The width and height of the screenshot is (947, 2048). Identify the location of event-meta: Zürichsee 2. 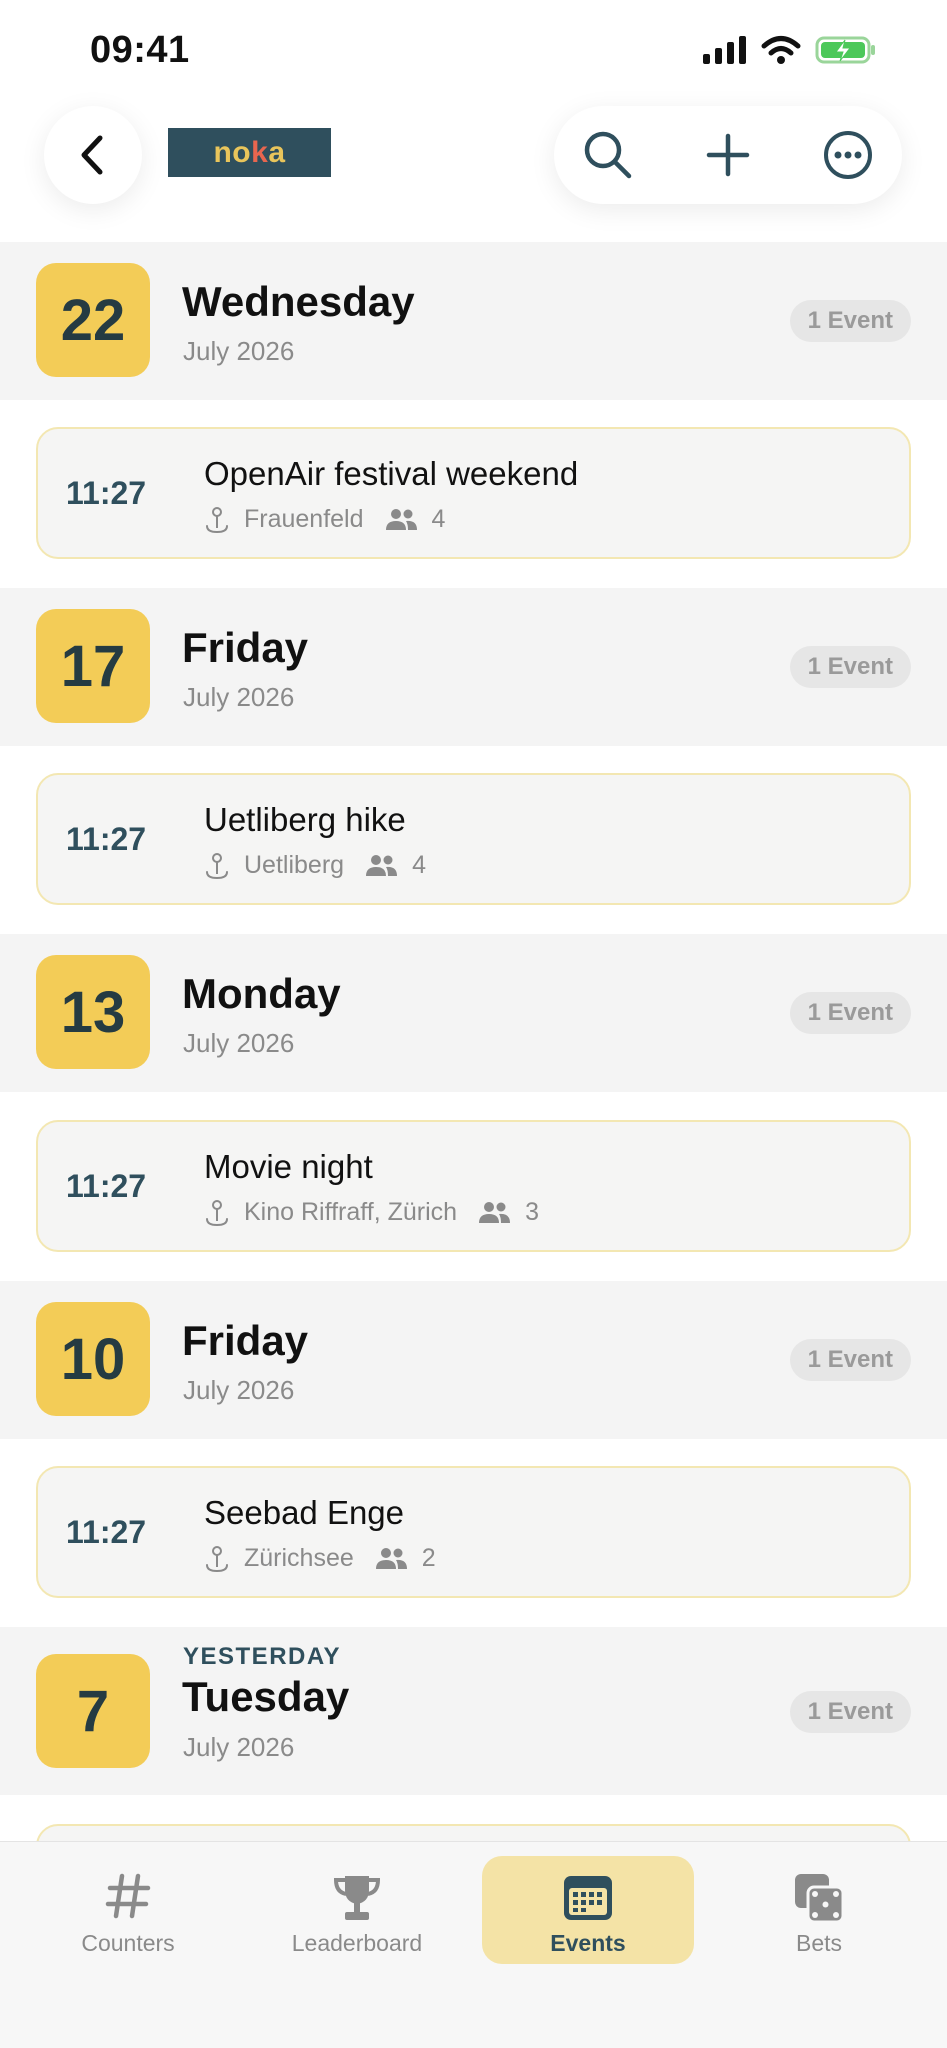
(320, 1558).